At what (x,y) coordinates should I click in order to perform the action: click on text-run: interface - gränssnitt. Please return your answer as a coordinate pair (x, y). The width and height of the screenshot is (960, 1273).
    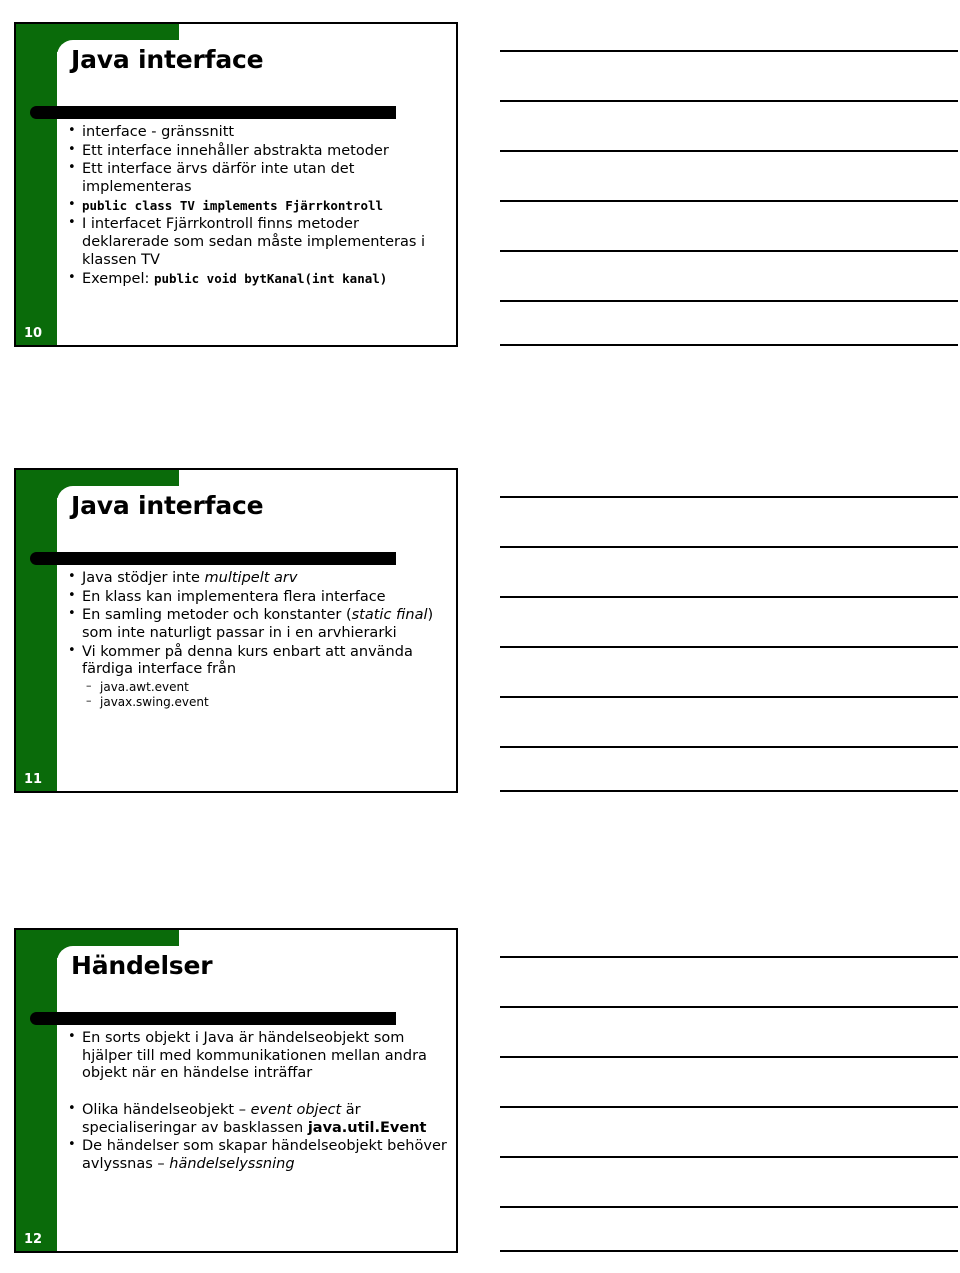
    Looking at the image, I should click on (158, 132).